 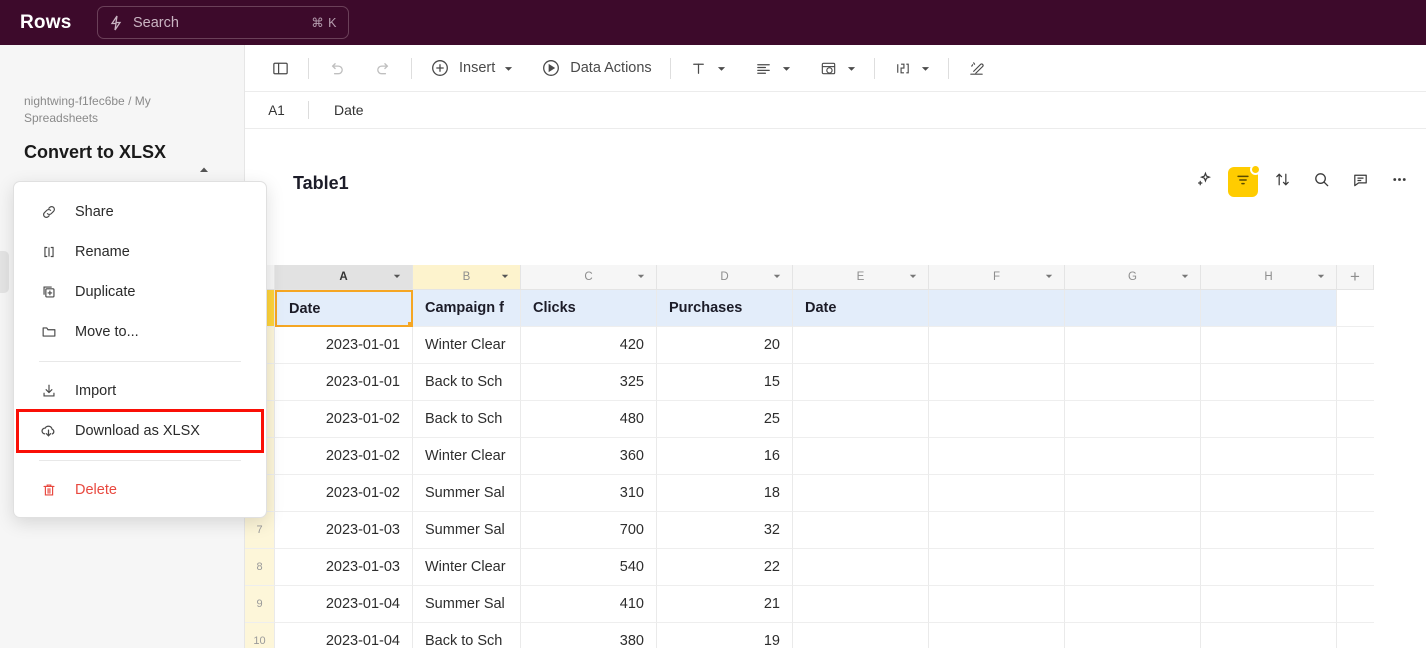 What do you see at coordinates (1282, 182) in the screenshot?
I see `sort-button` at bounding box center [1282, 182].